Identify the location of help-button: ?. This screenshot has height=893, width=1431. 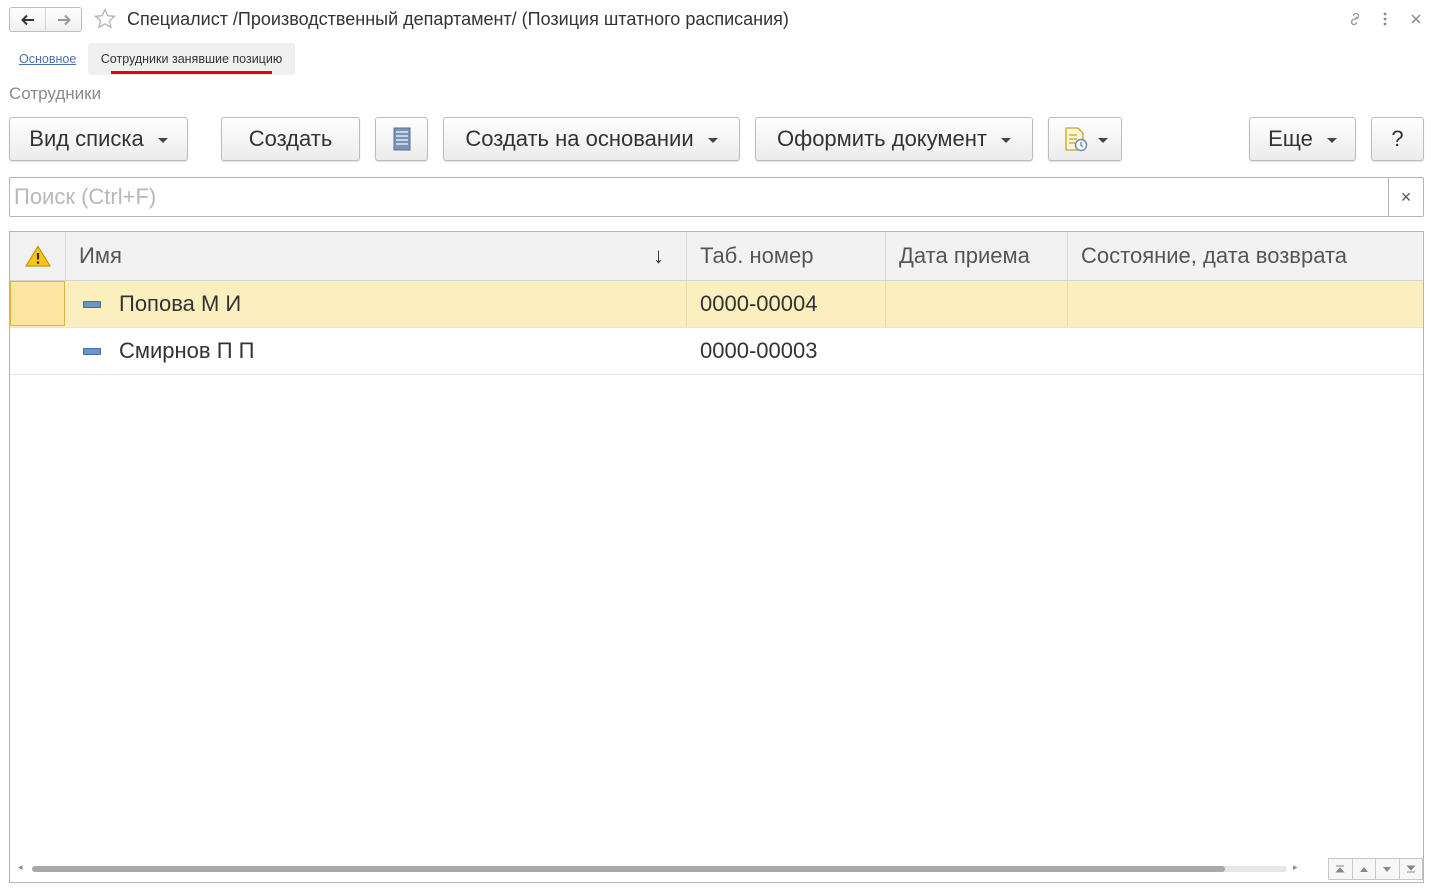
(1397, 139).